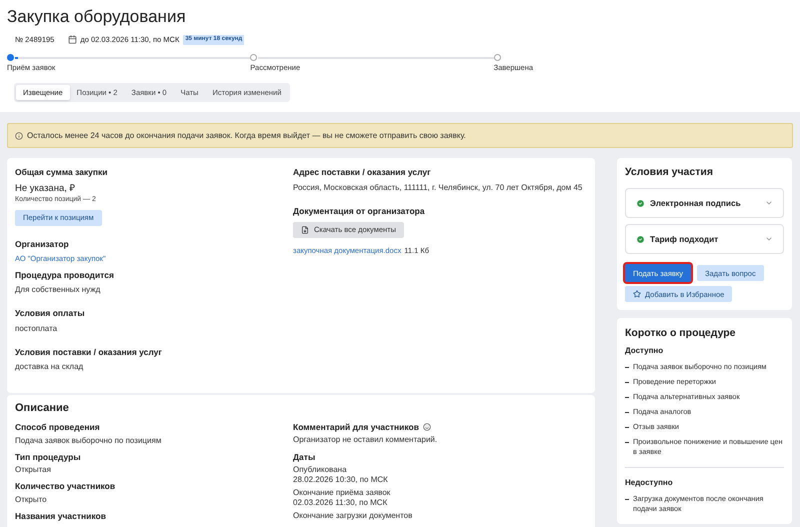  Describe the element at coordinates (58, 290) in the screenshot. I see `field-value: Для собственных нужд` at that location.